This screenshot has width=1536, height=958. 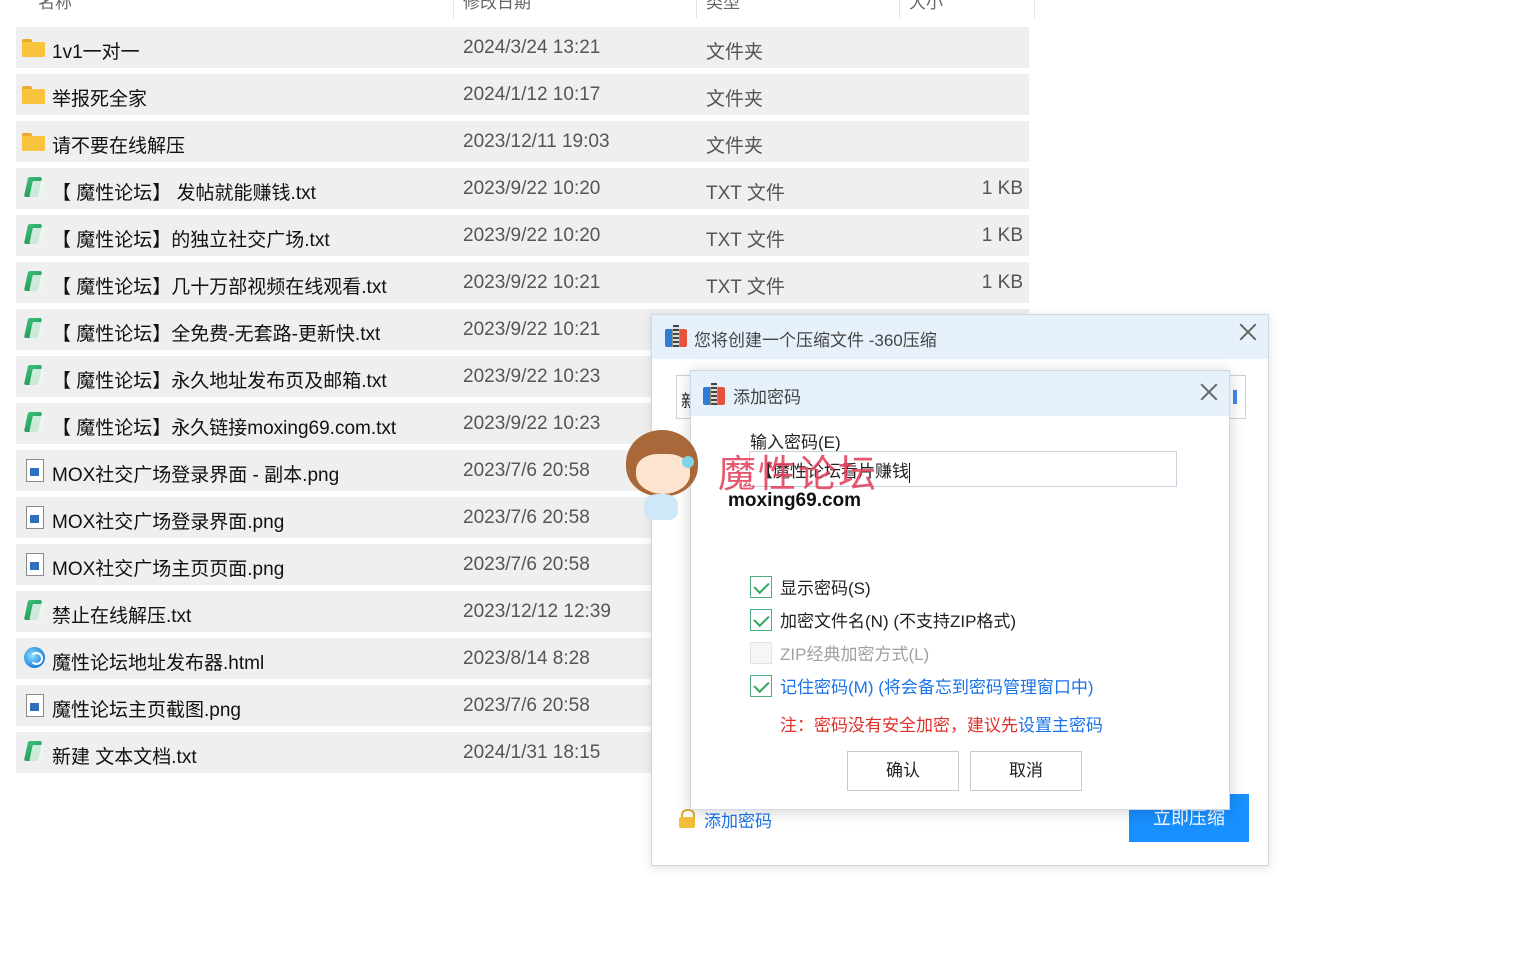 I want to click on password-dialog-titlebar: 添加密码, so click(x=960, y=393).